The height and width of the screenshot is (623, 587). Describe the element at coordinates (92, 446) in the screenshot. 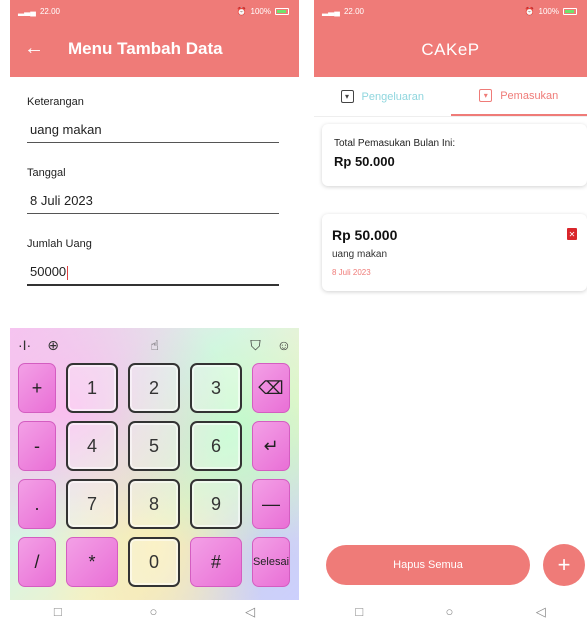

I see `key-4: 4` at that location.